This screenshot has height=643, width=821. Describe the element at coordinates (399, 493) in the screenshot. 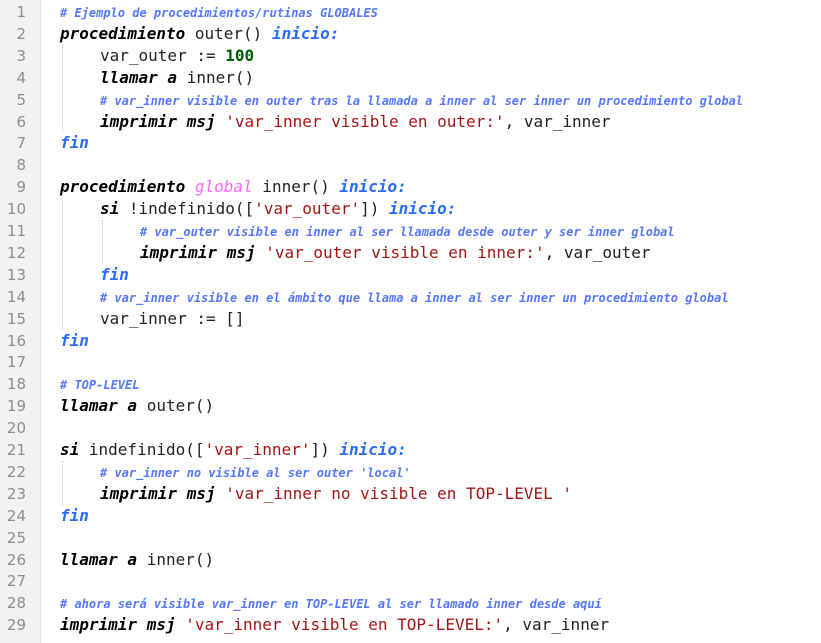

I see `string-token: 'var_inner no visible en TOP-LEVEL '` at that location.